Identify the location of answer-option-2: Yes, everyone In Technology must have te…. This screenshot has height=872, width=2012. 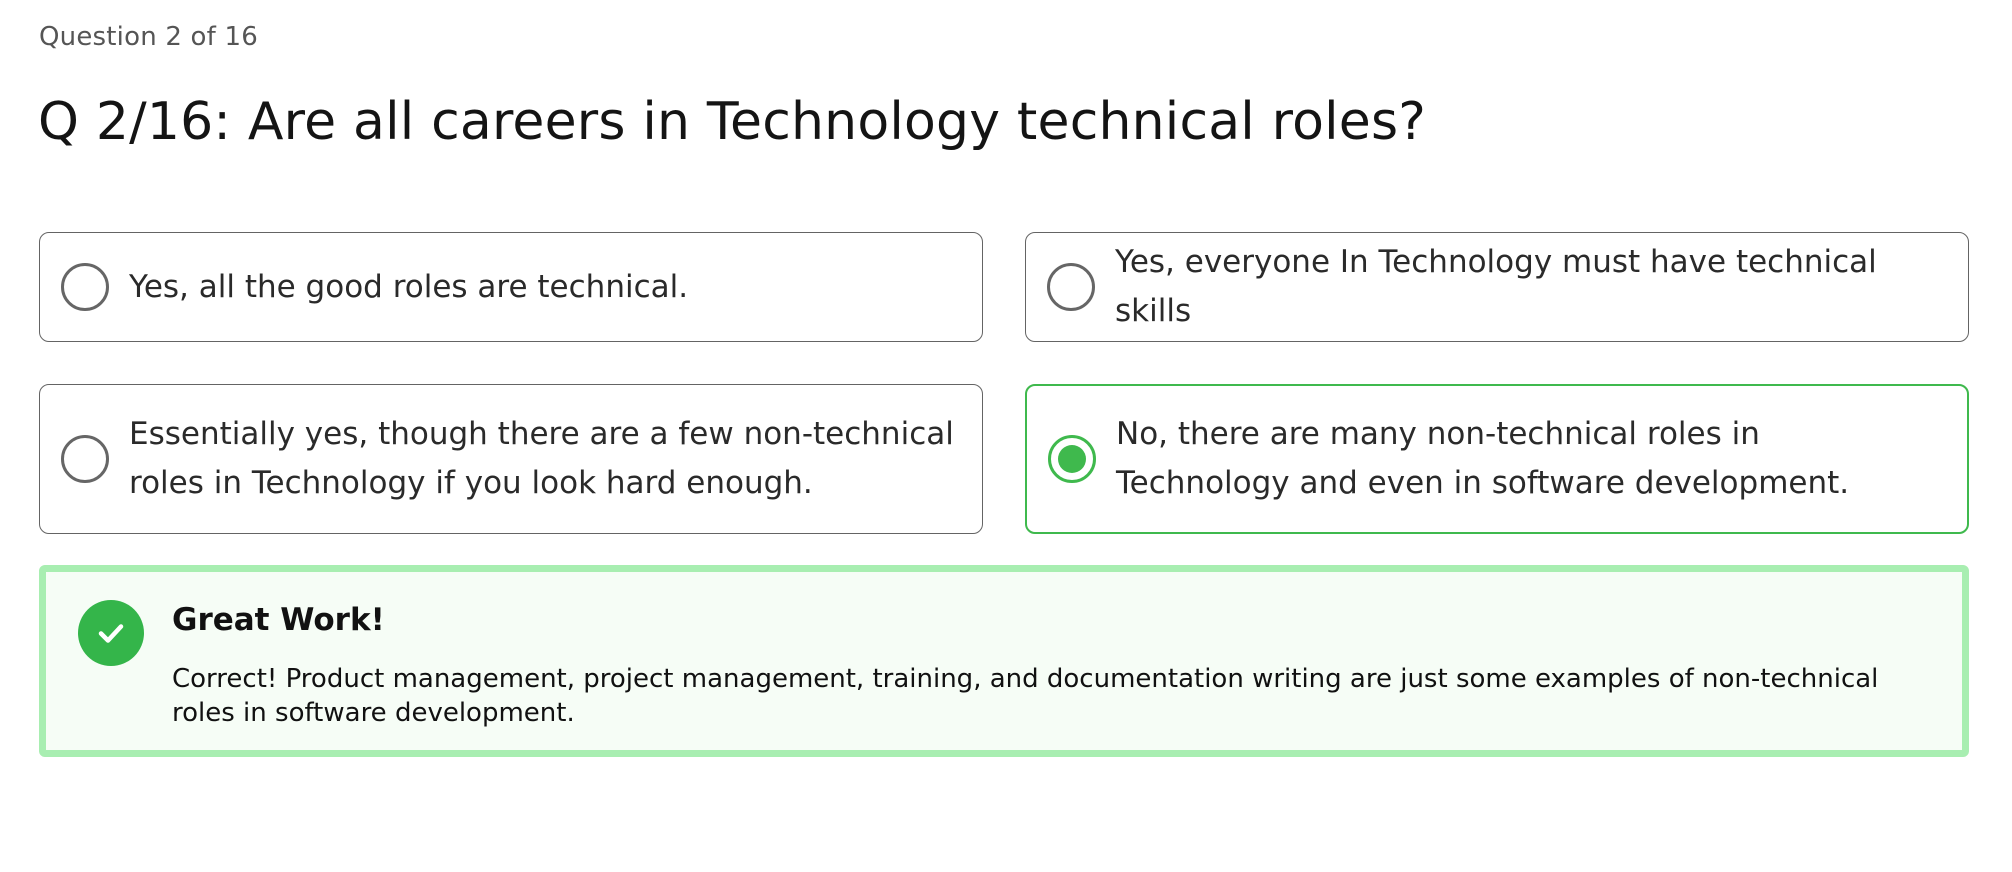
(1497, 287).